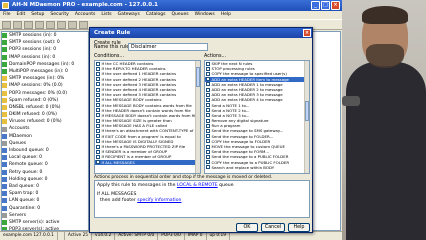  Describe the element at coordinates (45, 57) in the screenshot. I see `tree-item: IMAP sessions (in): 0` at that location.